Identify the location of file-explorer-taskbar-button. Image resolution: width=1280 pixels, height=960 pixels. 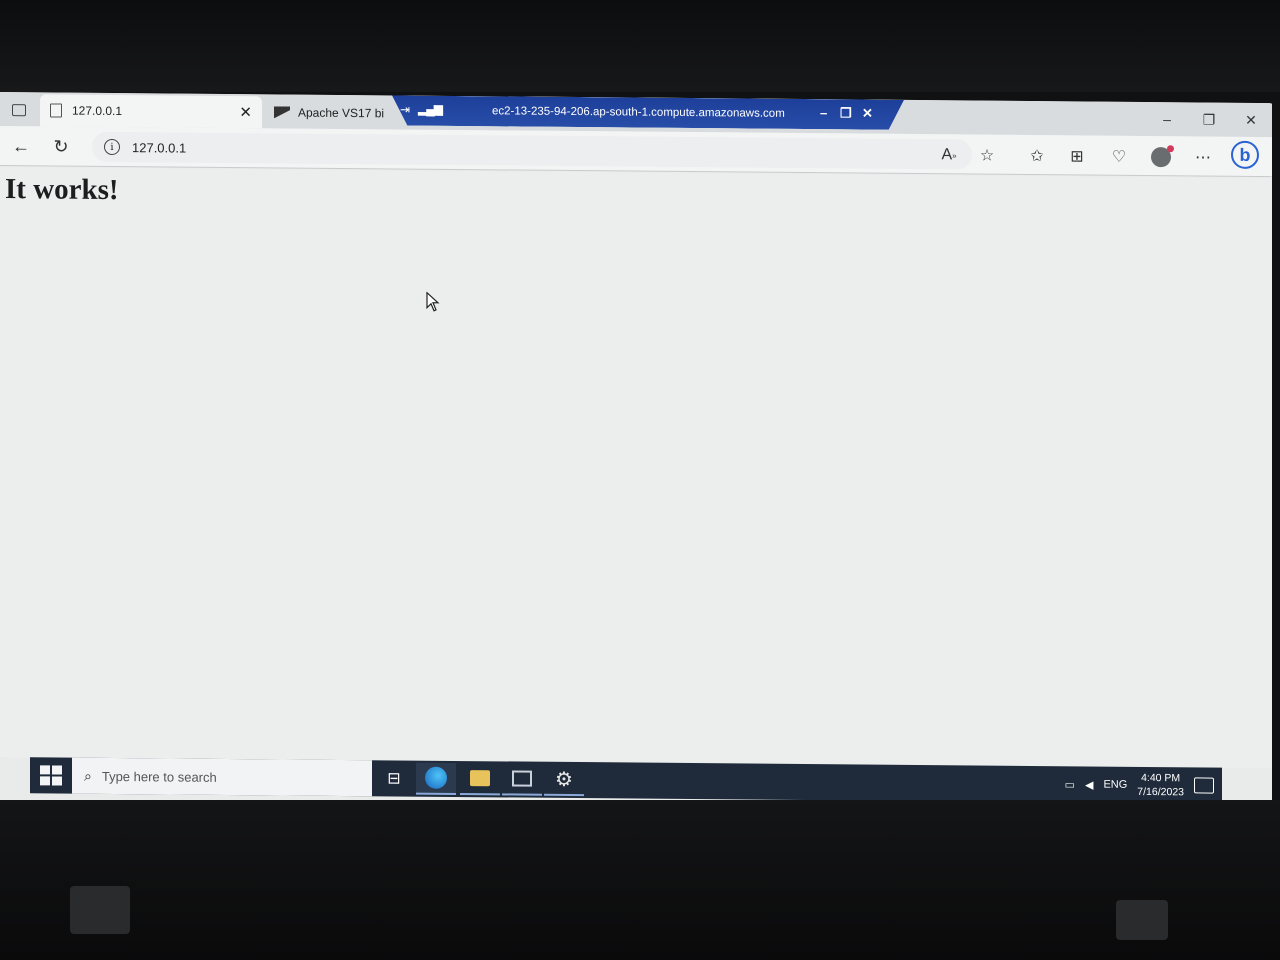
(480, 779).